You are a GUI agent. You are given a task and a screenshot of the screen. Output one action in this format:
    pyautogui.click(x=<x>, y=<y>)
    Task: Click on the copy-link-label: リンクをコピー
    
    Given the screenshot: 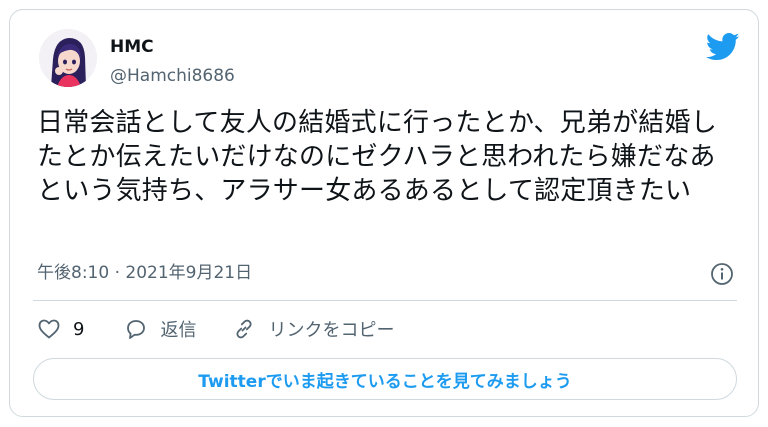 What is the action you would take?
    pyautogui.click(x=331, y=330)
    